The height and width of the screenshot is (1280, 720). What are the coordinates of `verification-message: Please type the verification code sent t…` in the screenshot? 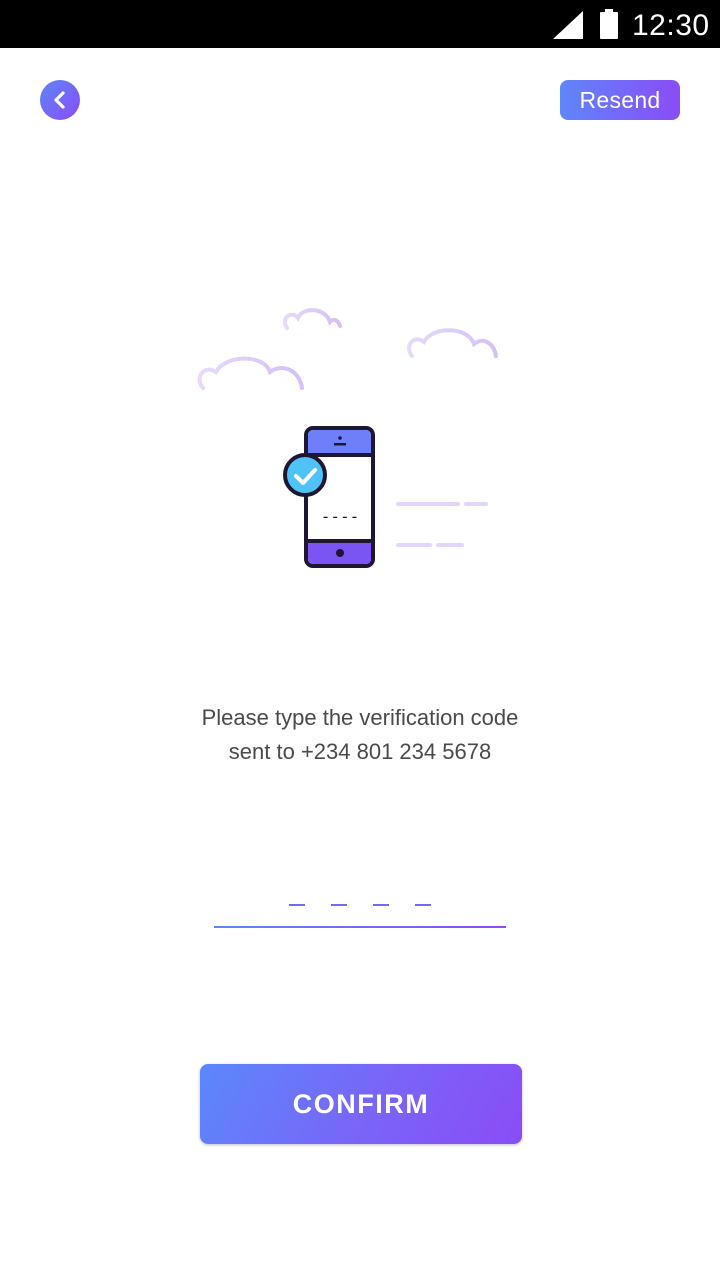 It's located at (360, 735).